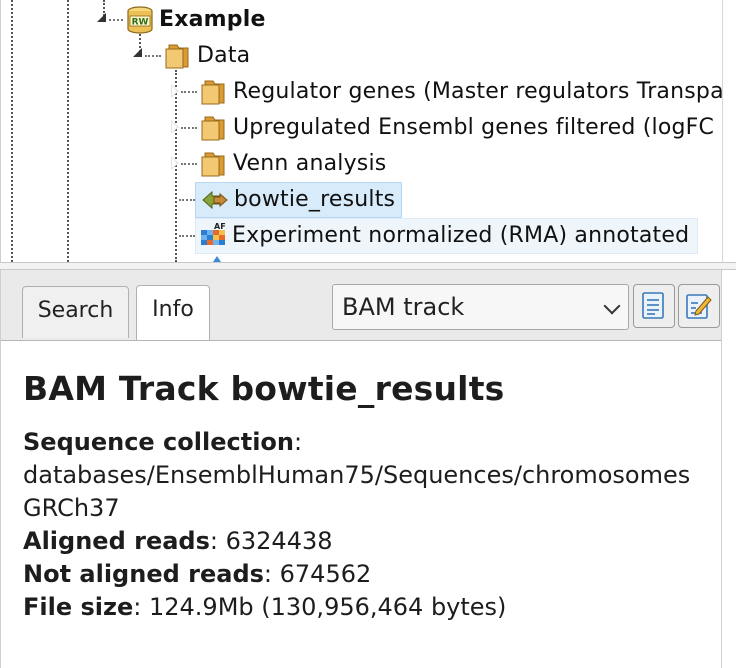 Image resolution: width=736 pixels, height=668 pixels. What do you see at coordinates (264, 388) in the screenshot?
I see `info-title: BAM Track bowtie_results` at bounding box center [264, 388].